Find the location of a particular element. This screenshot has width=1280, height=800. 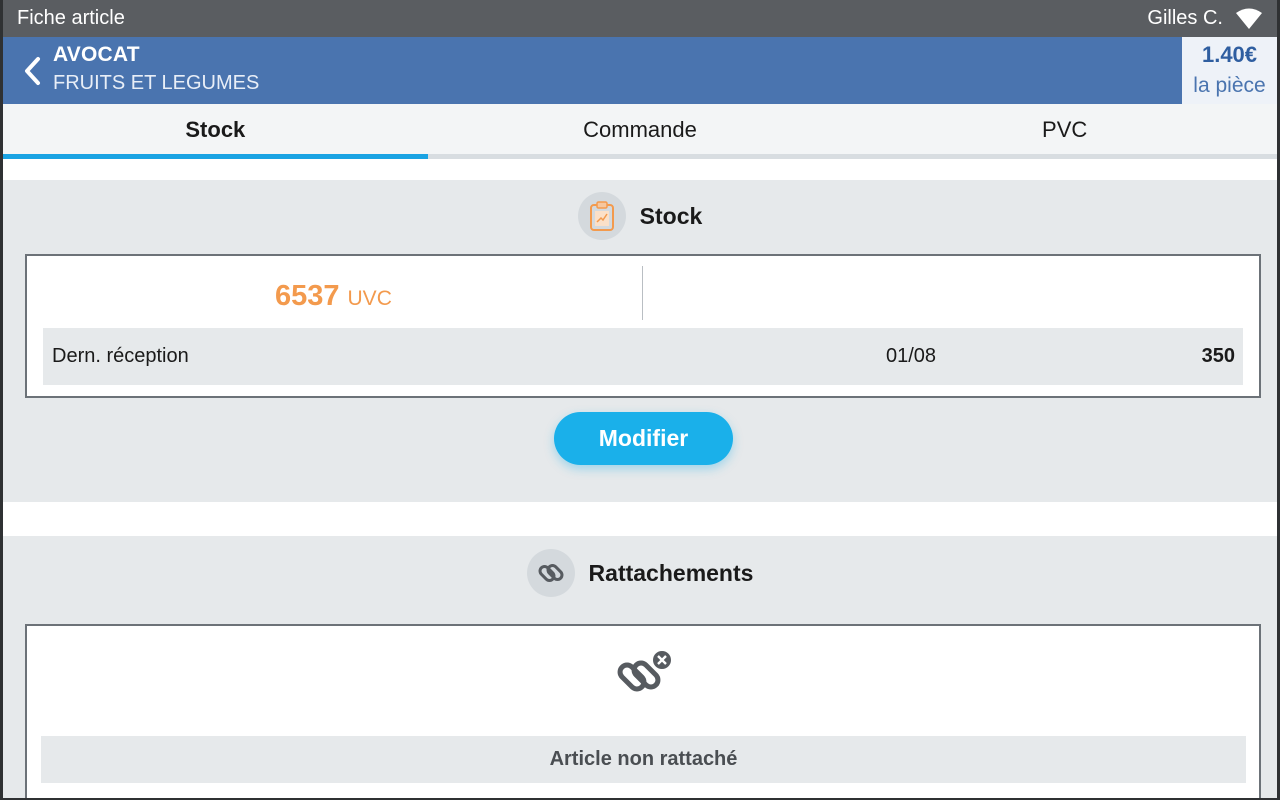

stock-quantity: 6537 UVC is located at coordinates (333, 296).